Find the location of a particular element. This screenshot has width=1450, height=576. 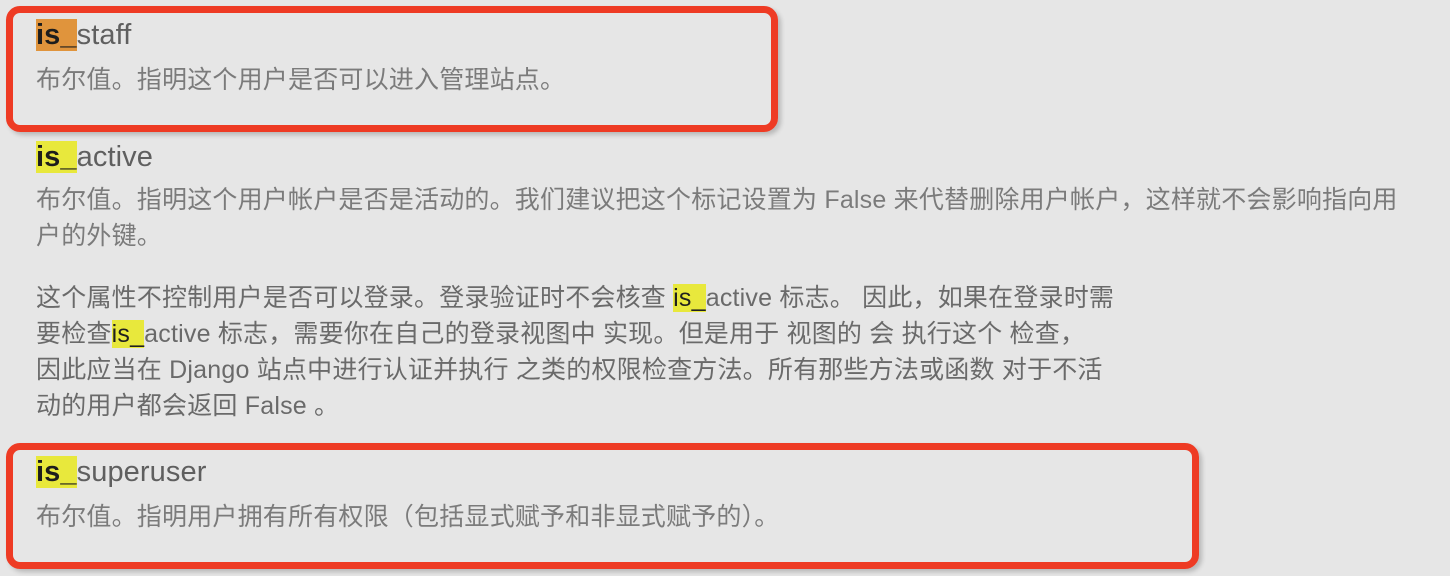

section-is-staff: is_staff 布尔值。指明这个用户是否可以进入管理站点。 is located at coordinates (396, 58).